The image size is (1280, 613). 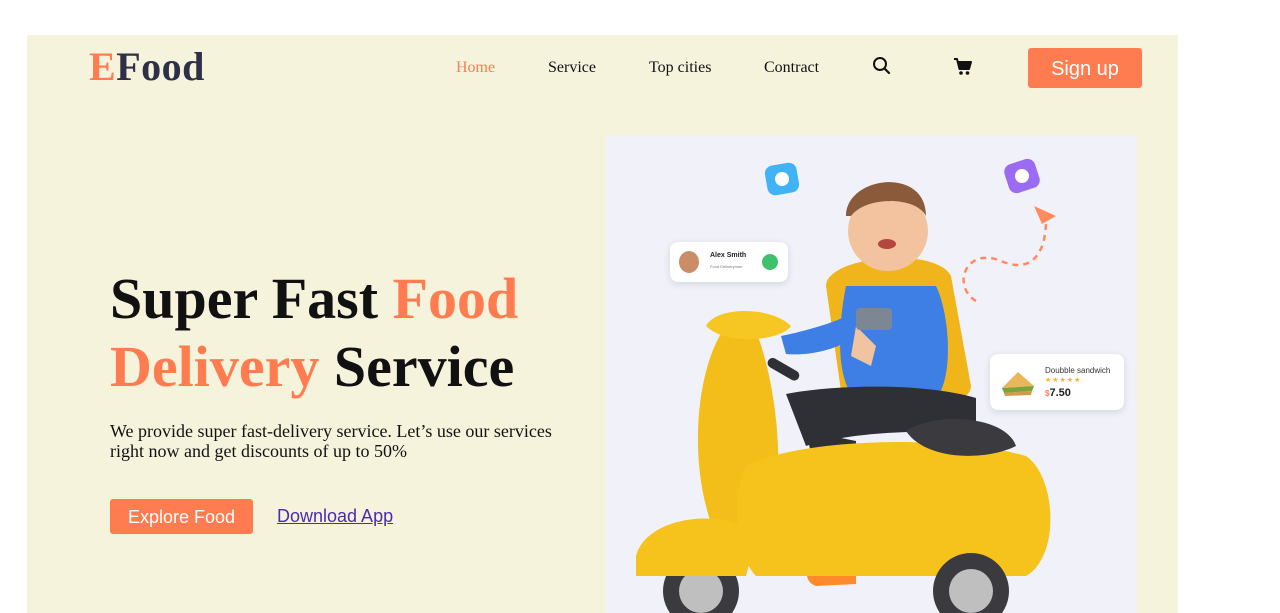 I want to click on cart-icon, so click(x=963, y=66).